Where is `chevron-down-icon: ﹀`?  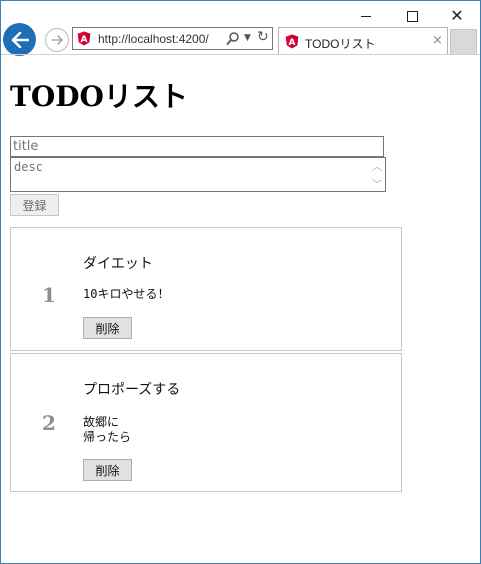
chevron-down-icon: ﹀ is located at coordinates (377, 183).